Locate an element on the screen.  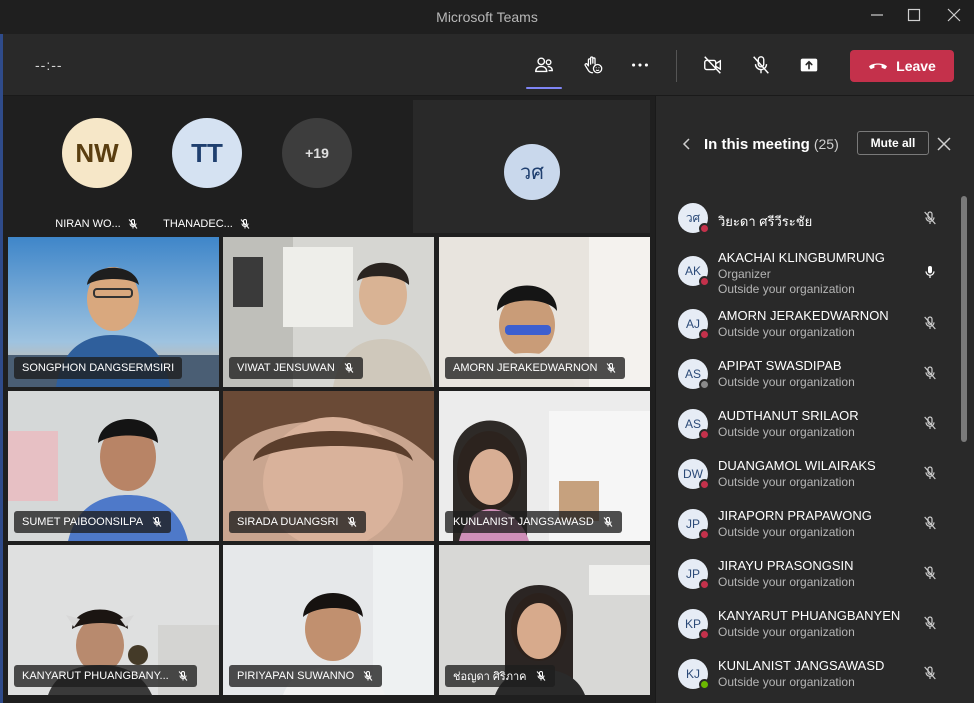
avatar: JP is located at coordinates (694, 574).